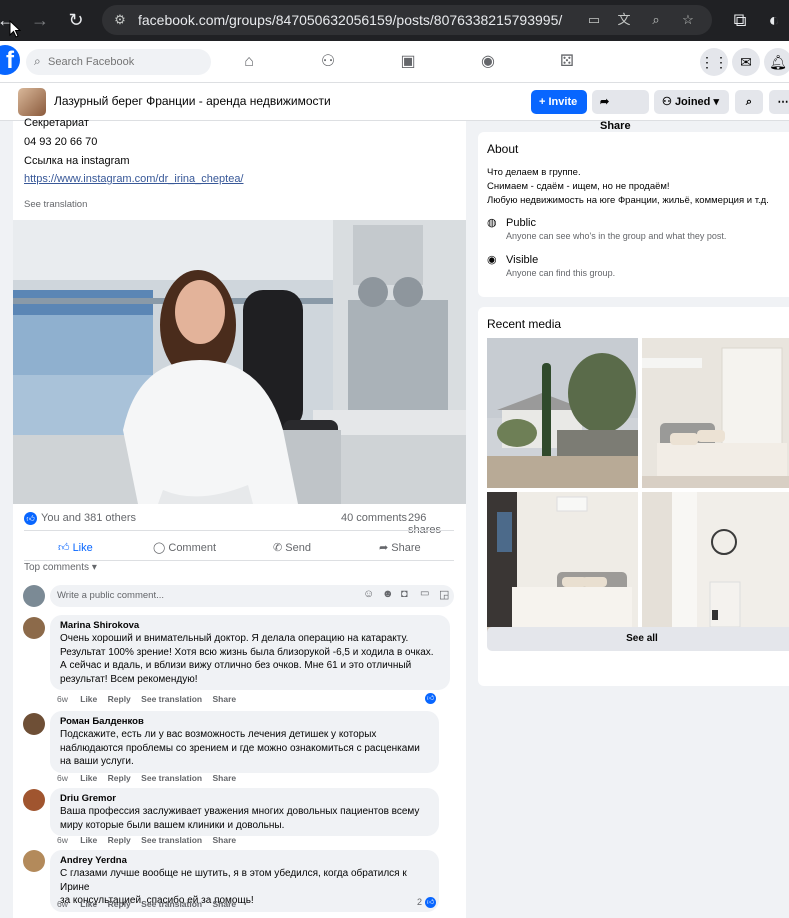  I want to click on extensions-icon: ⧉, so click(740, 20).